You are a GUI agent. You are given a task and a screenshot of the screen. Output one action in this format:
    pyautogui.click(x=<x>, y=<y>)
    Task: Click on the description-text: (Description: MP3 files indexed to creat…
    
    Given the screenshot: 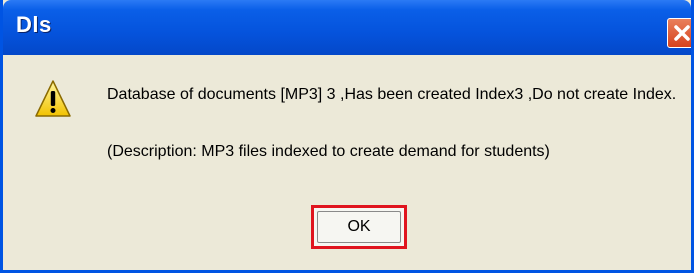 What is the action you would take?
    pyautogui.click(x=328, y=151)
    